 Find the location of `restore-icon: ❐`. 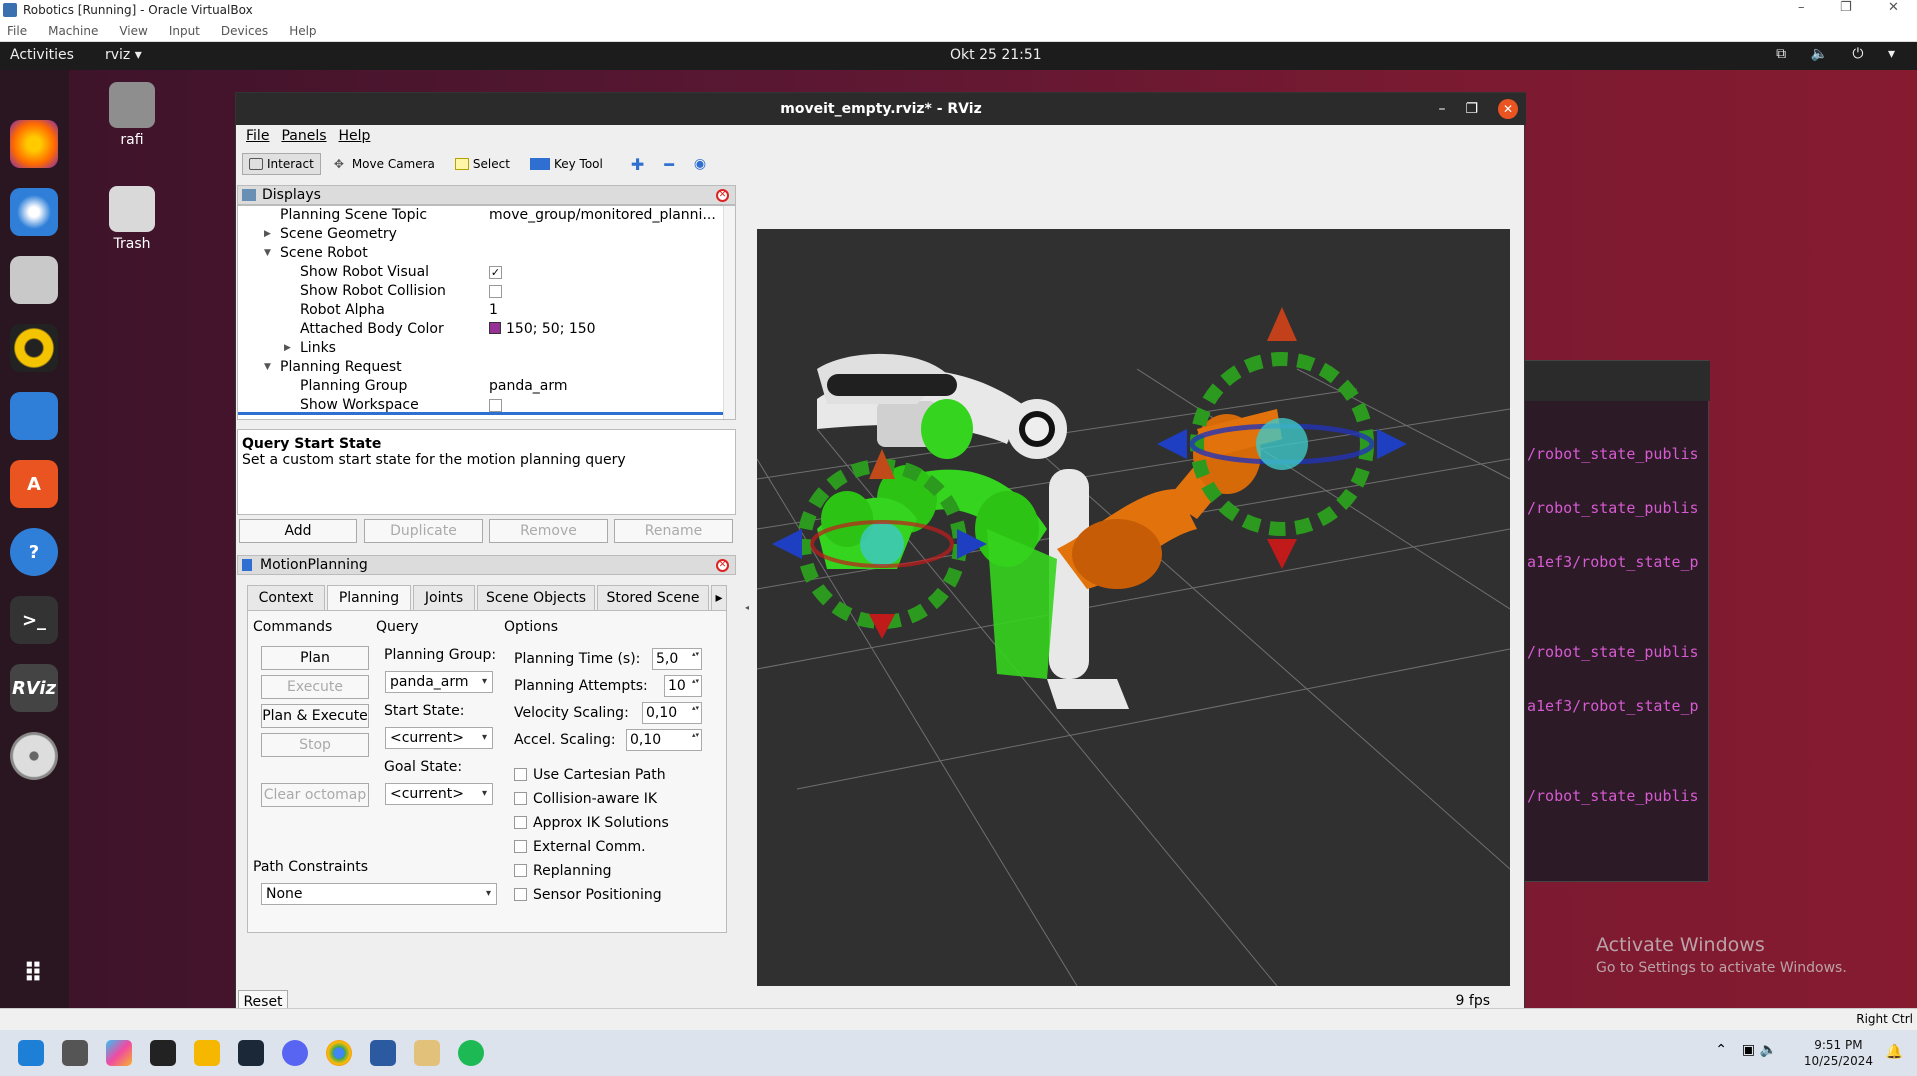

restore-icon: ❐ is located at coordinates (1846, 7).